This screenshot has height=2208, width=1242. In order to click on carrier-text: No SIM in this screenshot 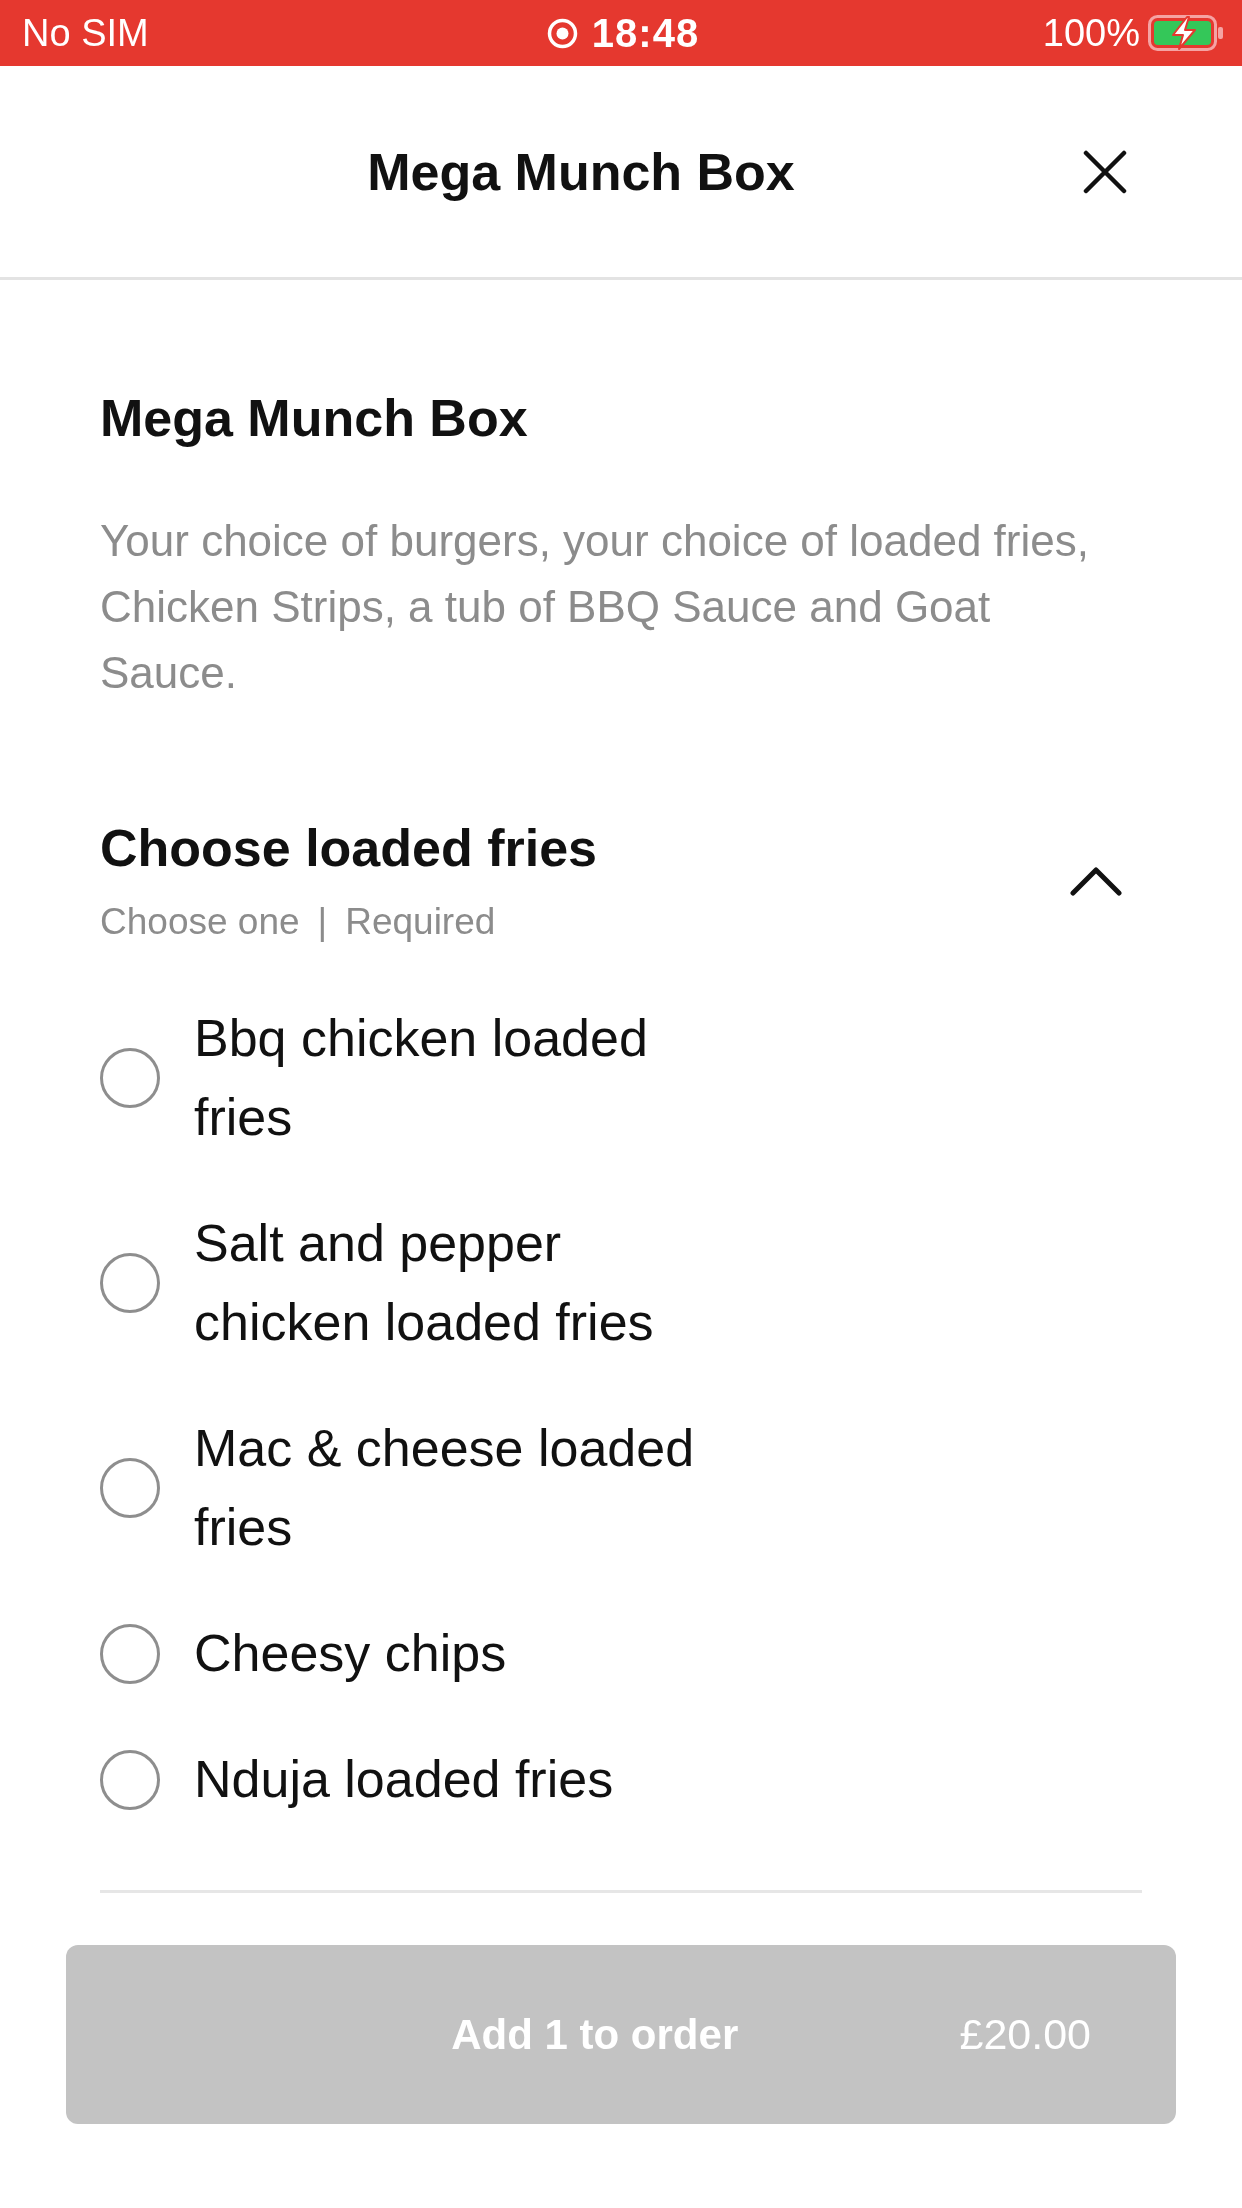, I will do `click(85, 33)`.